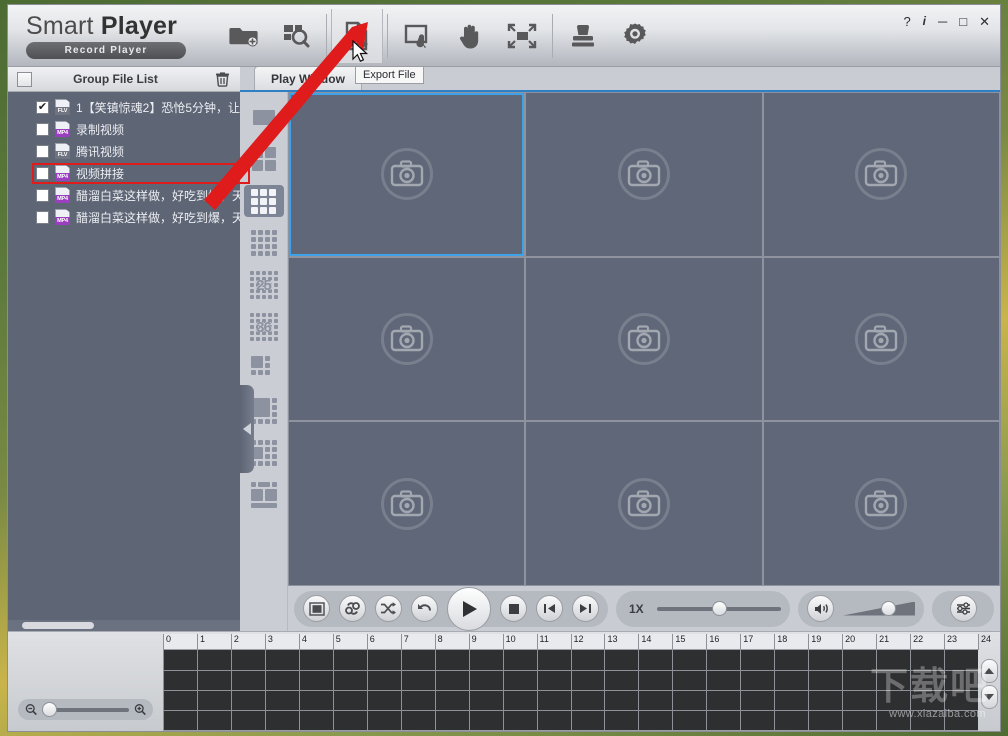 The width and height of the screenshot is (1008, 736). What do you see at coordinates (264, 495) in the screenshot?
I see `layout-custom-free` at bounding box center [264, 495].